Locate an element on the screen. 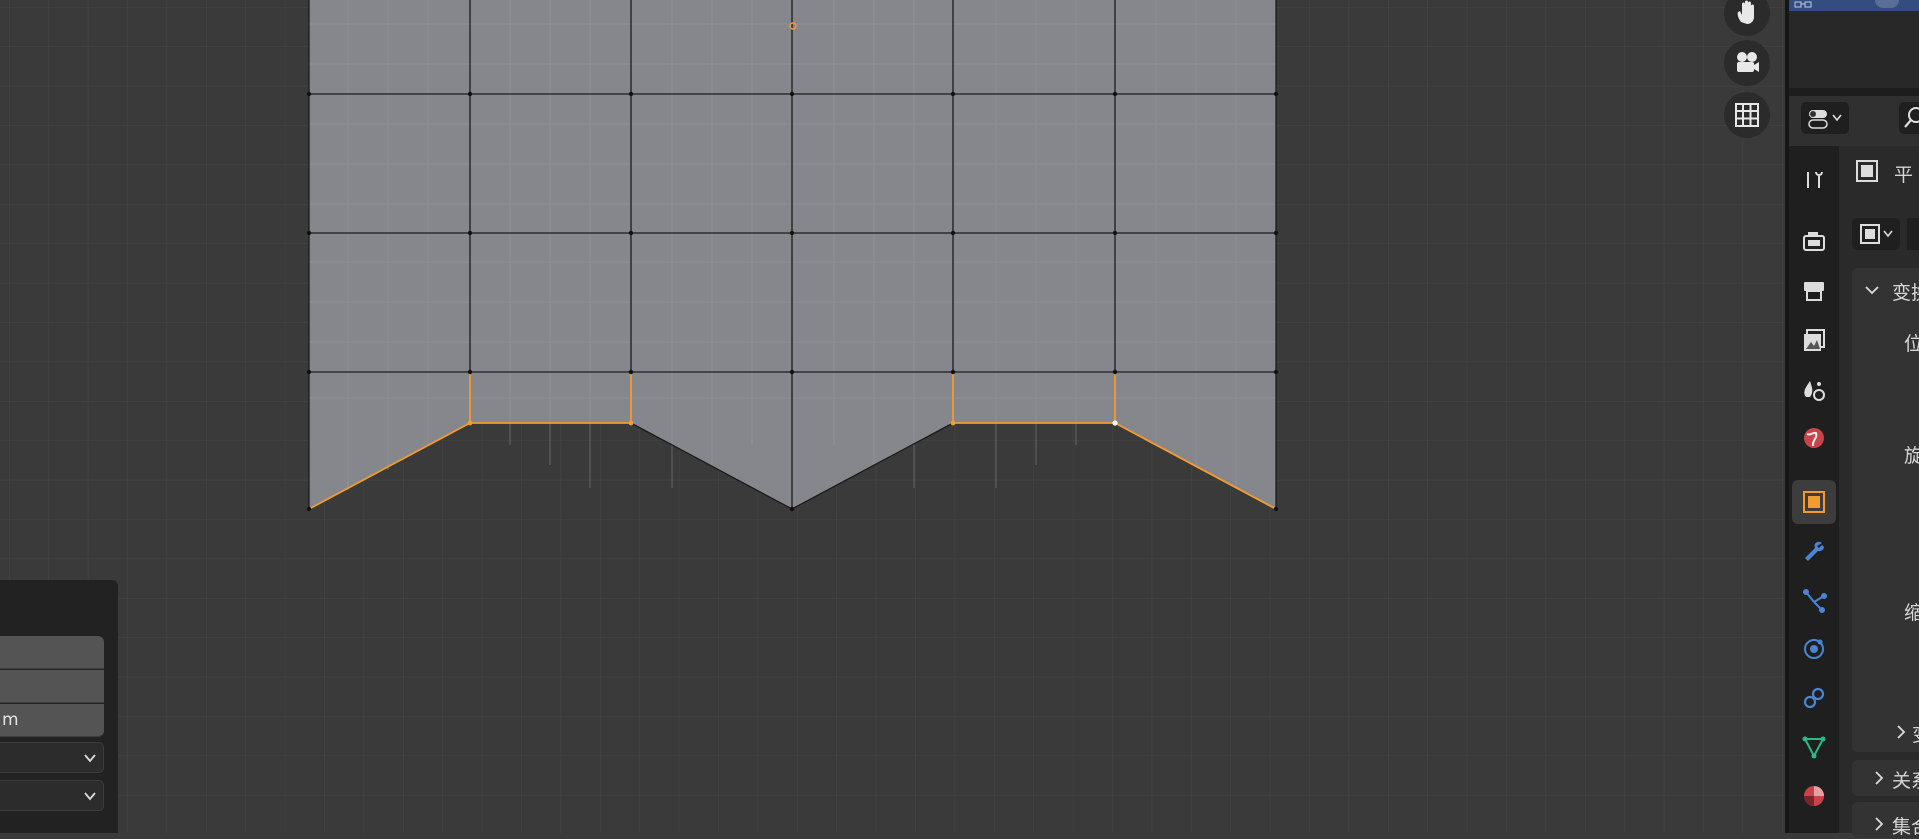 The image size is (1919, 839). search-icon is located at coordinates (1909, 118).